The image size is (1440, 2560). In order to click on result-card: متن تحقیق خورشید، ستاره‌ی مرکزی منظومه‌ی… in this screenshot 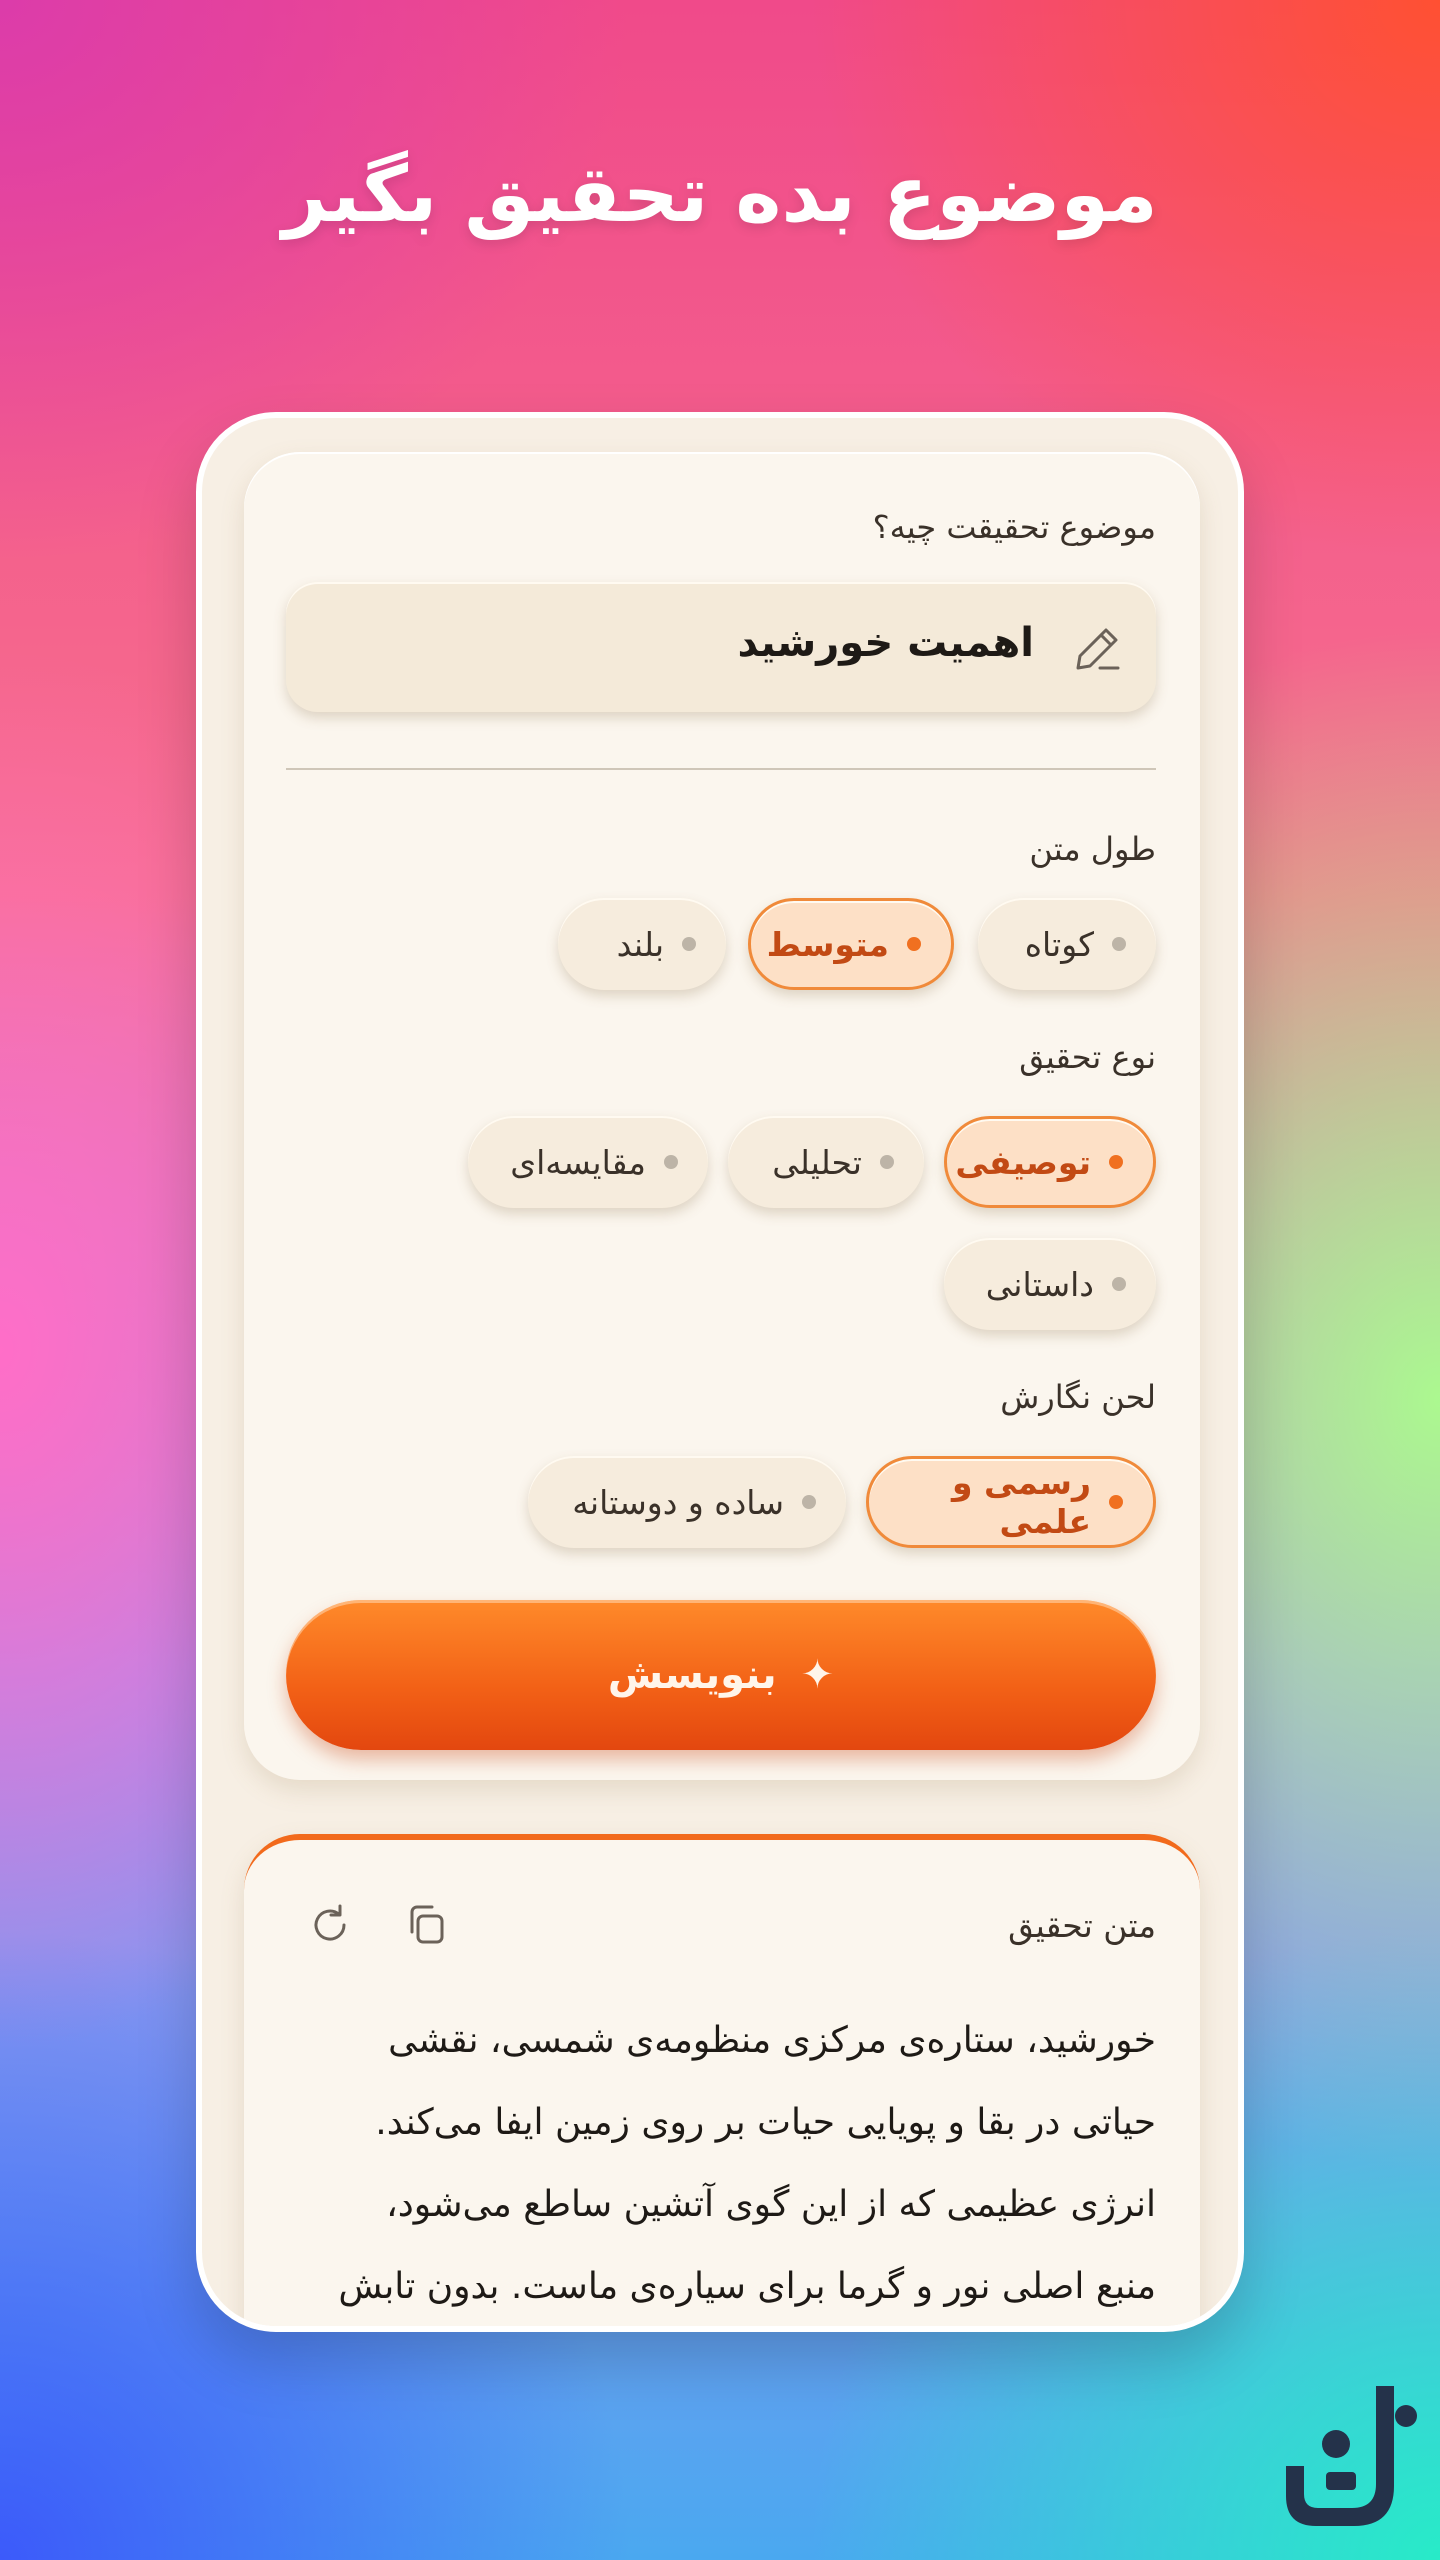, I will do `click(722, 2080)`.